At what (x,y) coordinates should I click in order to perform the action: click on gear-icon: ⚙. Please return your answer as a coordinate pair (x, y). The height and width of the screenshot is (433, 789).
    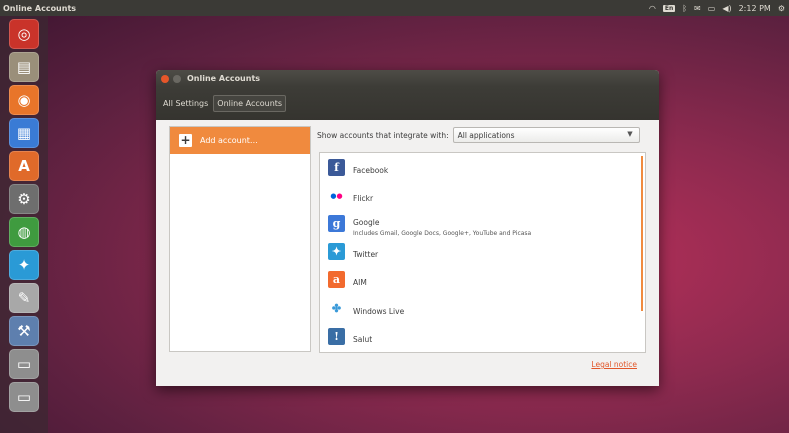
    Looking at the image, I should click on (781, 8).